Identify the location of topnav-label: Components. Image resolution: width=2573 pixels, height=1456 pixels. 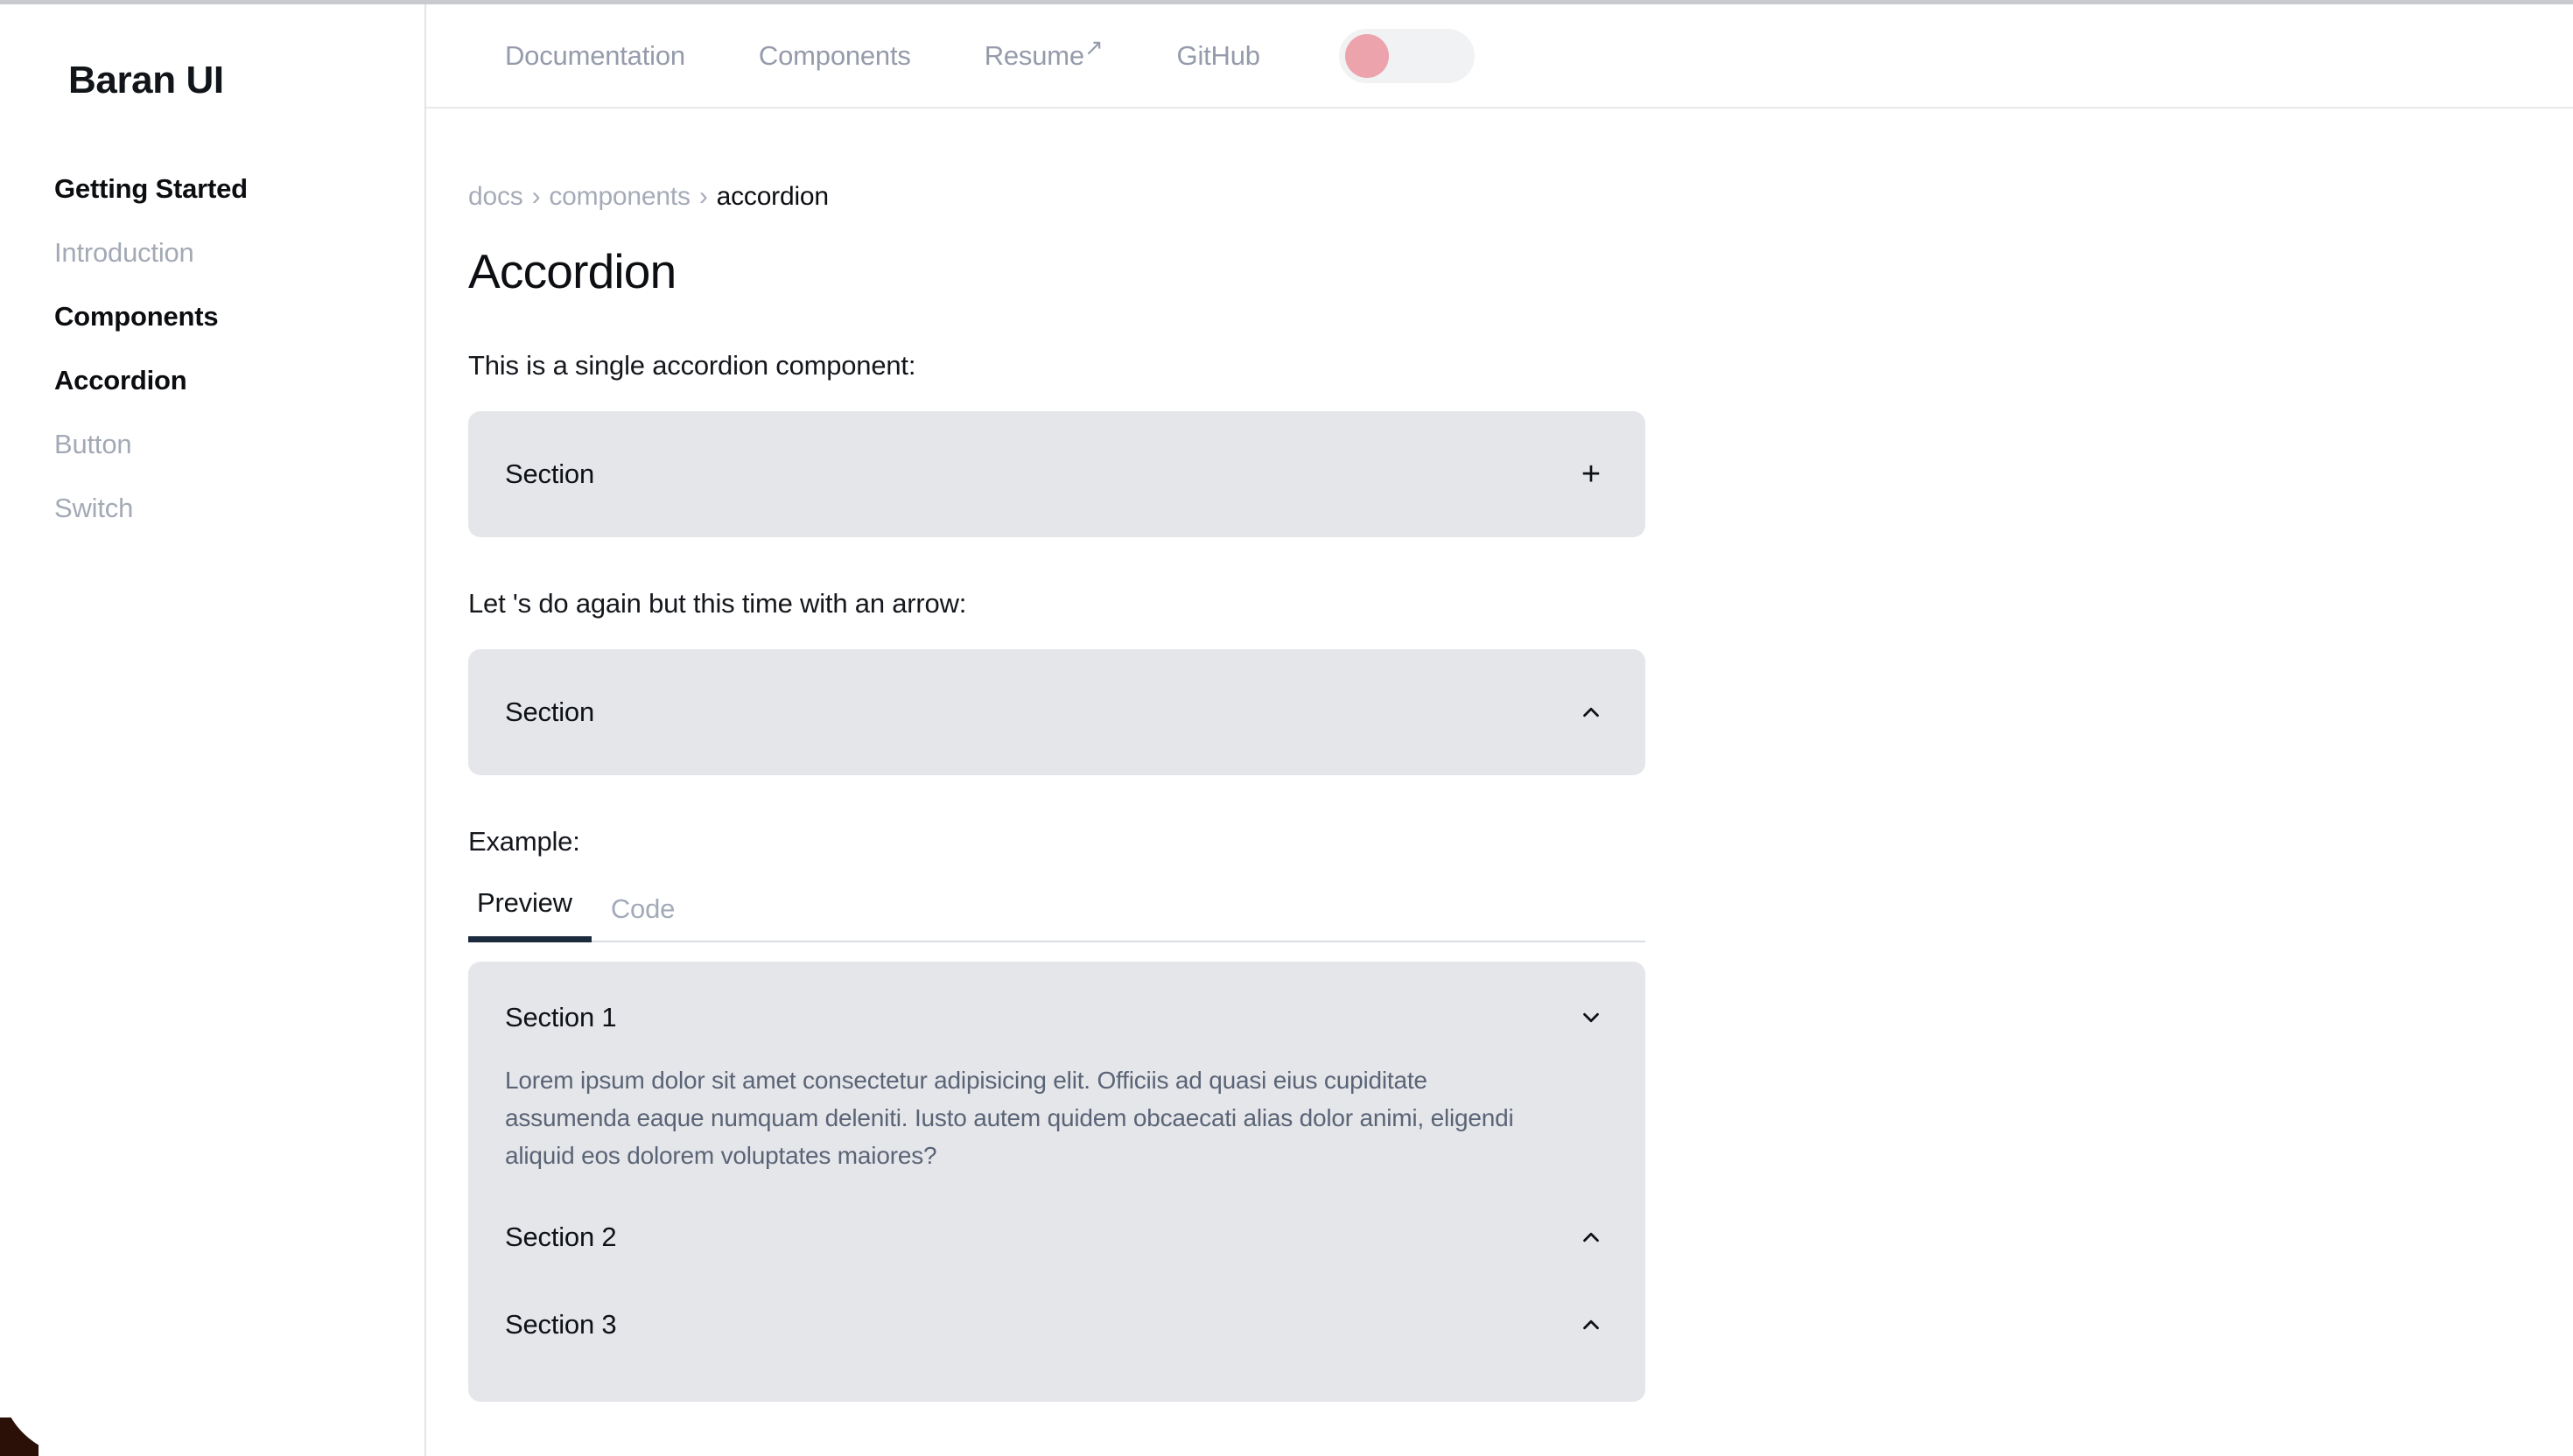
(834, 55).